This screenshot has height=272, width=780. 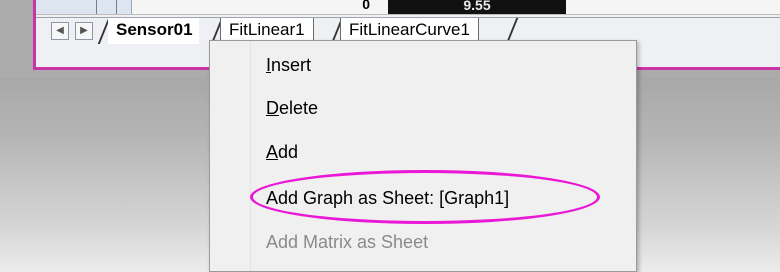 What do you see at coordinates (443, 152) in the screenshot?
I see `menu-item-add: Add` at bounding box center [443, 152].